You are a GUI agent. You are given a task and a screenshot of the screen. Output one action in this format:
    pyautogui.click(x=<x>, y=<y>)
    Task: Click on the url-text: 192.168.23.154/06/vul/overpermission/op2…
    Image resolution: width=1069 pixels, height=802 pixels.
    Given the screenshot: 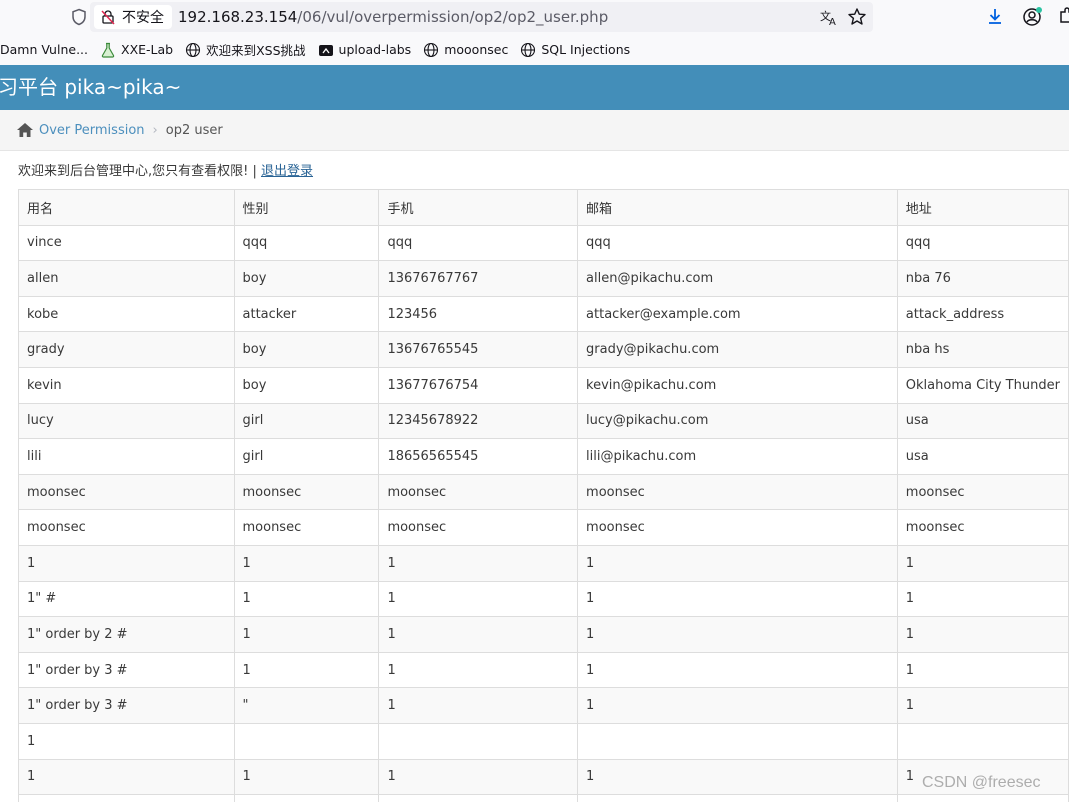 What is the action you would take?
    pyautogui.click(x=393, y=17)
    